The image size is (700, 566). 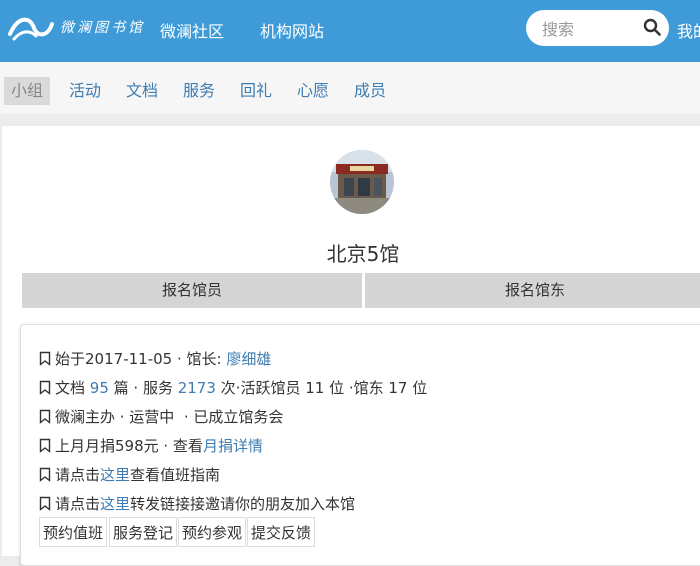 What do you see at coordinates (175, 475) in the screenshot?
I see `duty-suffix: 查看值班指南` at bounding box center [175, 475].